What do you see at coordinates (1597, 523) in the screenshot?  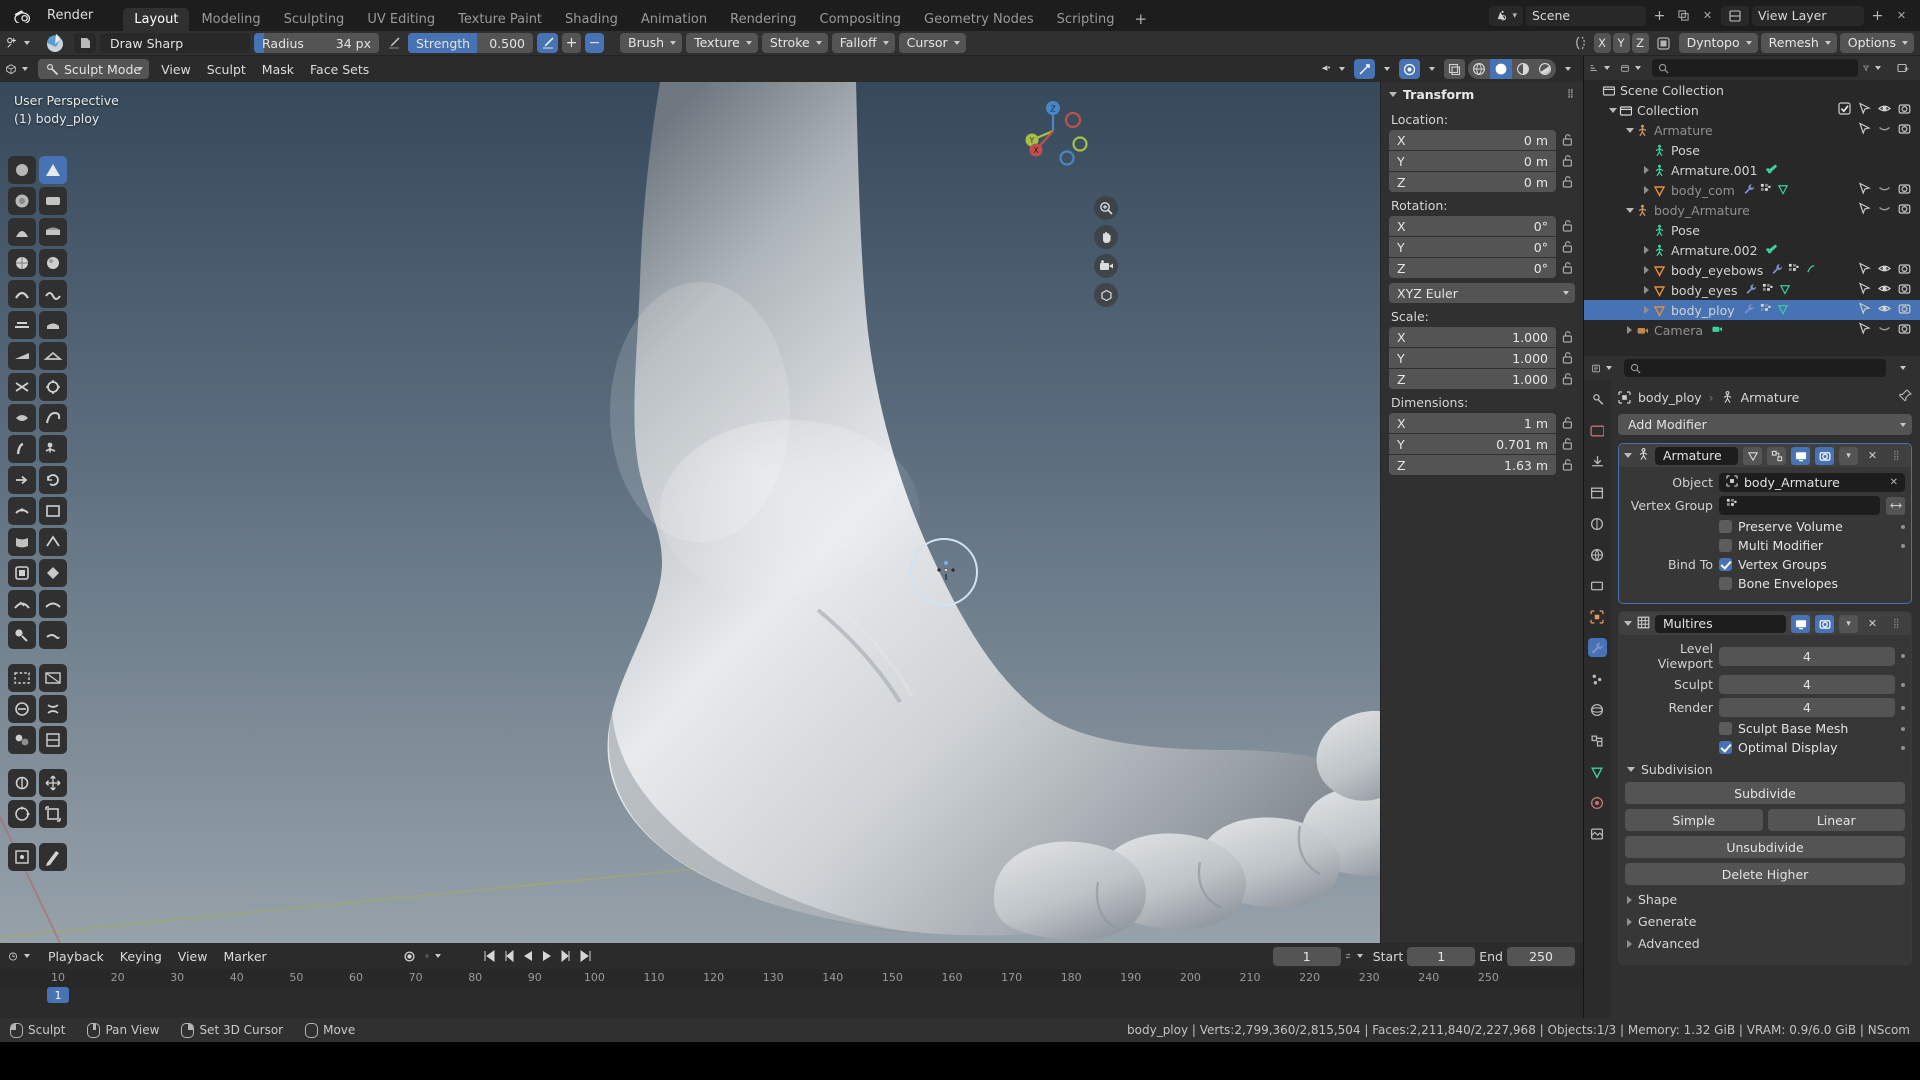 I see `properties-tab-scene-tab` at bounding box center [1597, 523].